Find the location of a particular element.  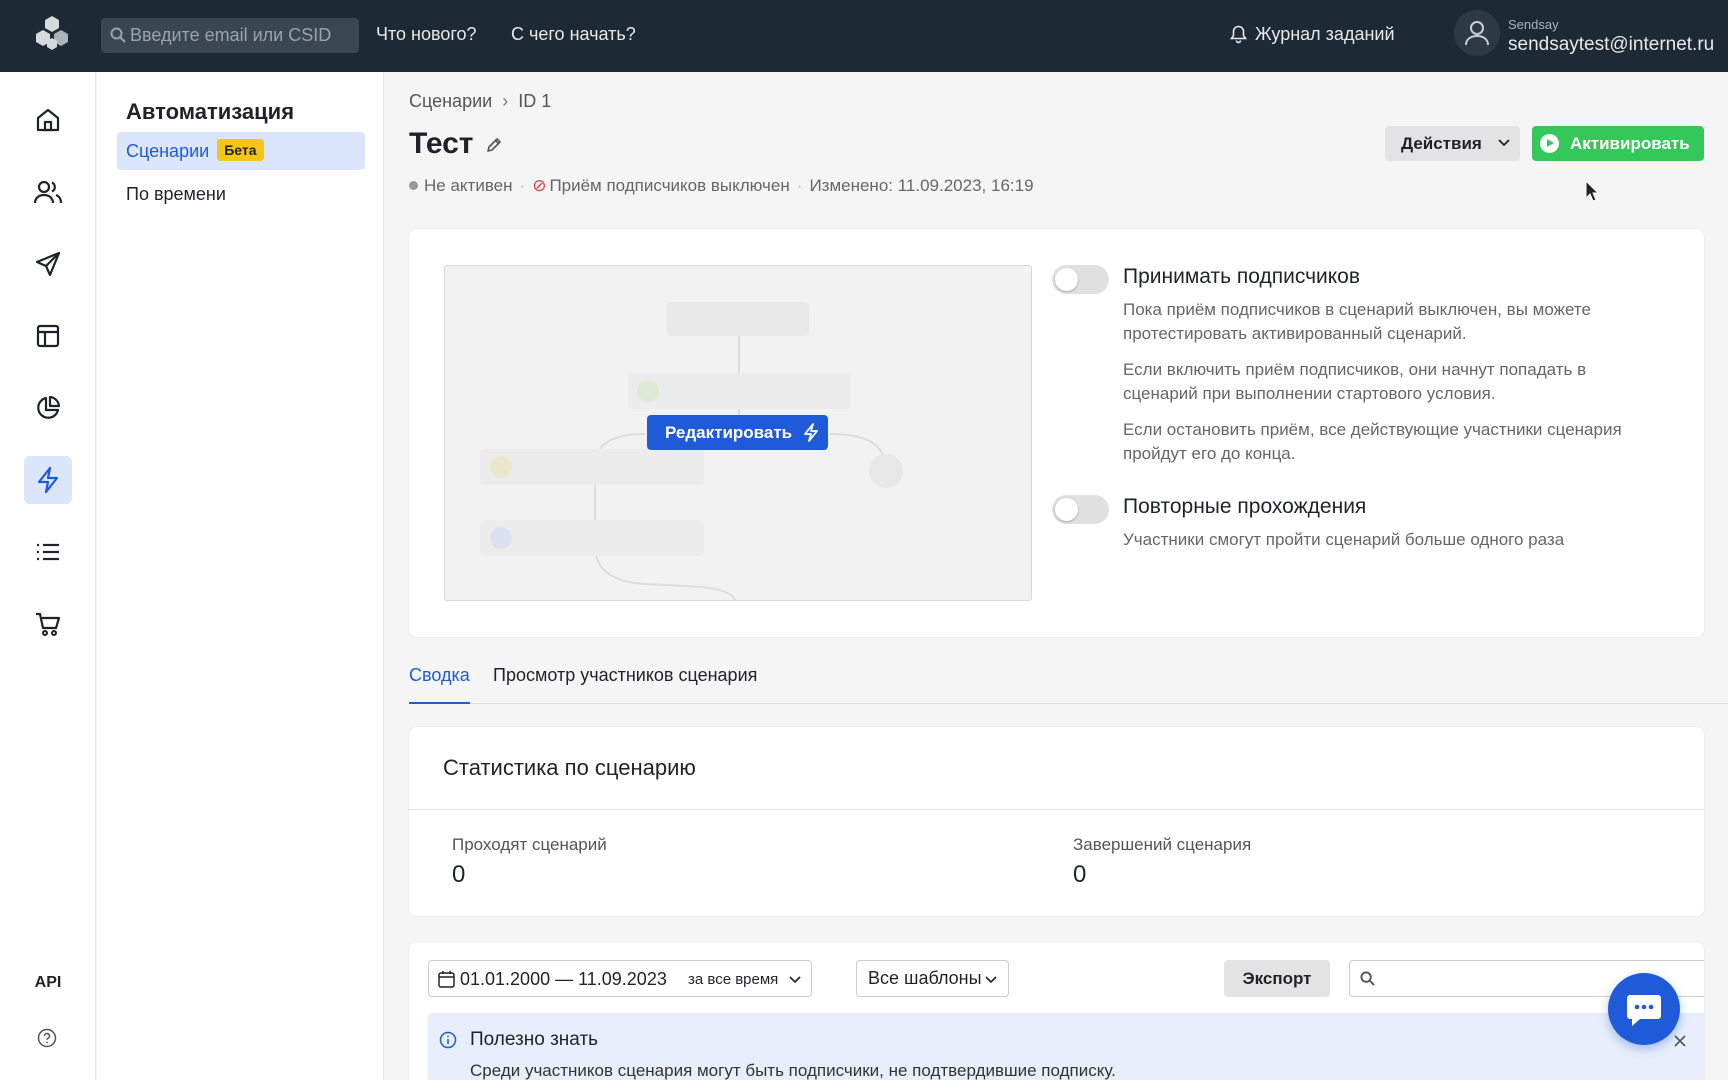

chat-icon is located at coordinates (1644, 1010).